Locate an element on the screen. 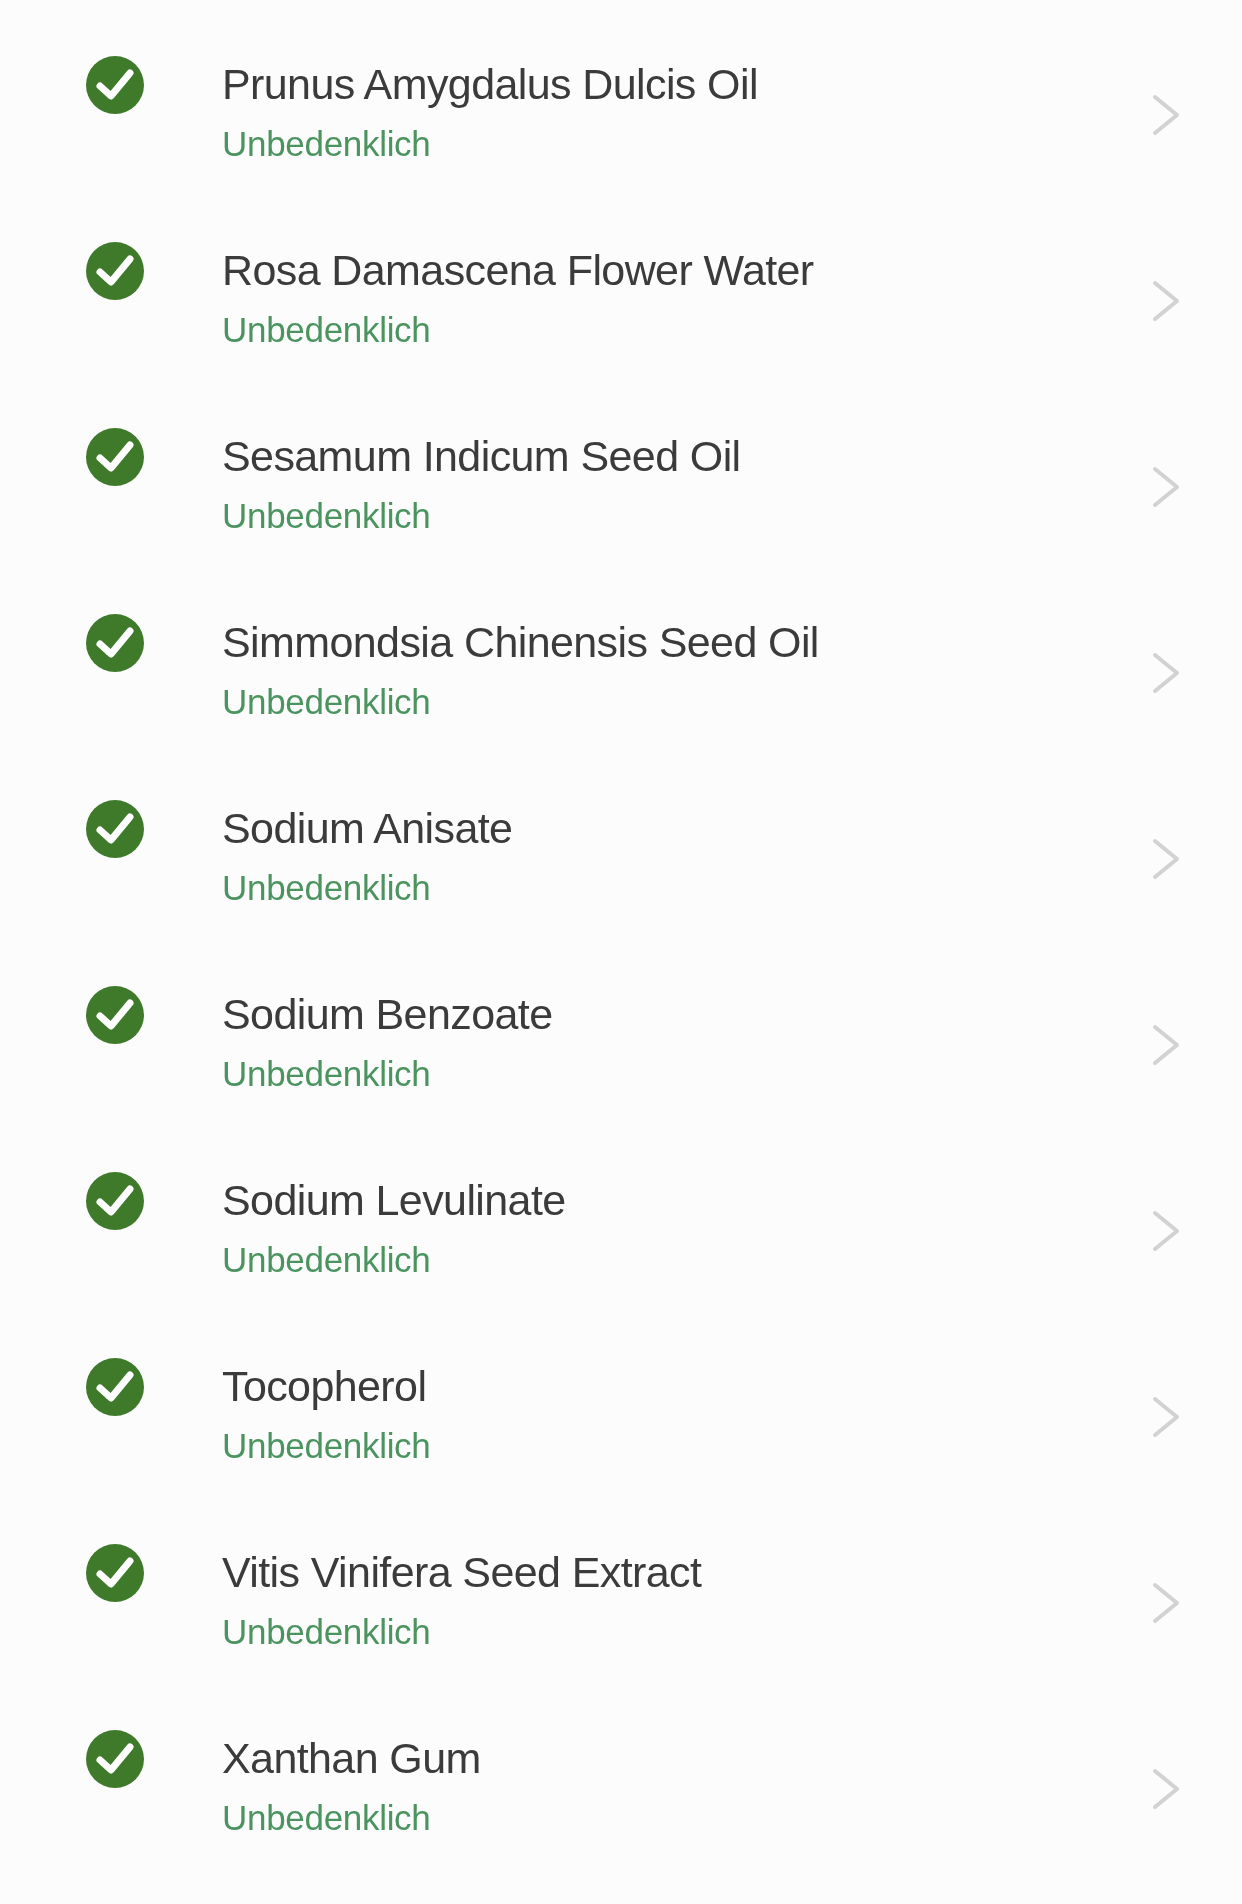  ingredient-name: Sodium Anisate is located at coordinates (367, 828).